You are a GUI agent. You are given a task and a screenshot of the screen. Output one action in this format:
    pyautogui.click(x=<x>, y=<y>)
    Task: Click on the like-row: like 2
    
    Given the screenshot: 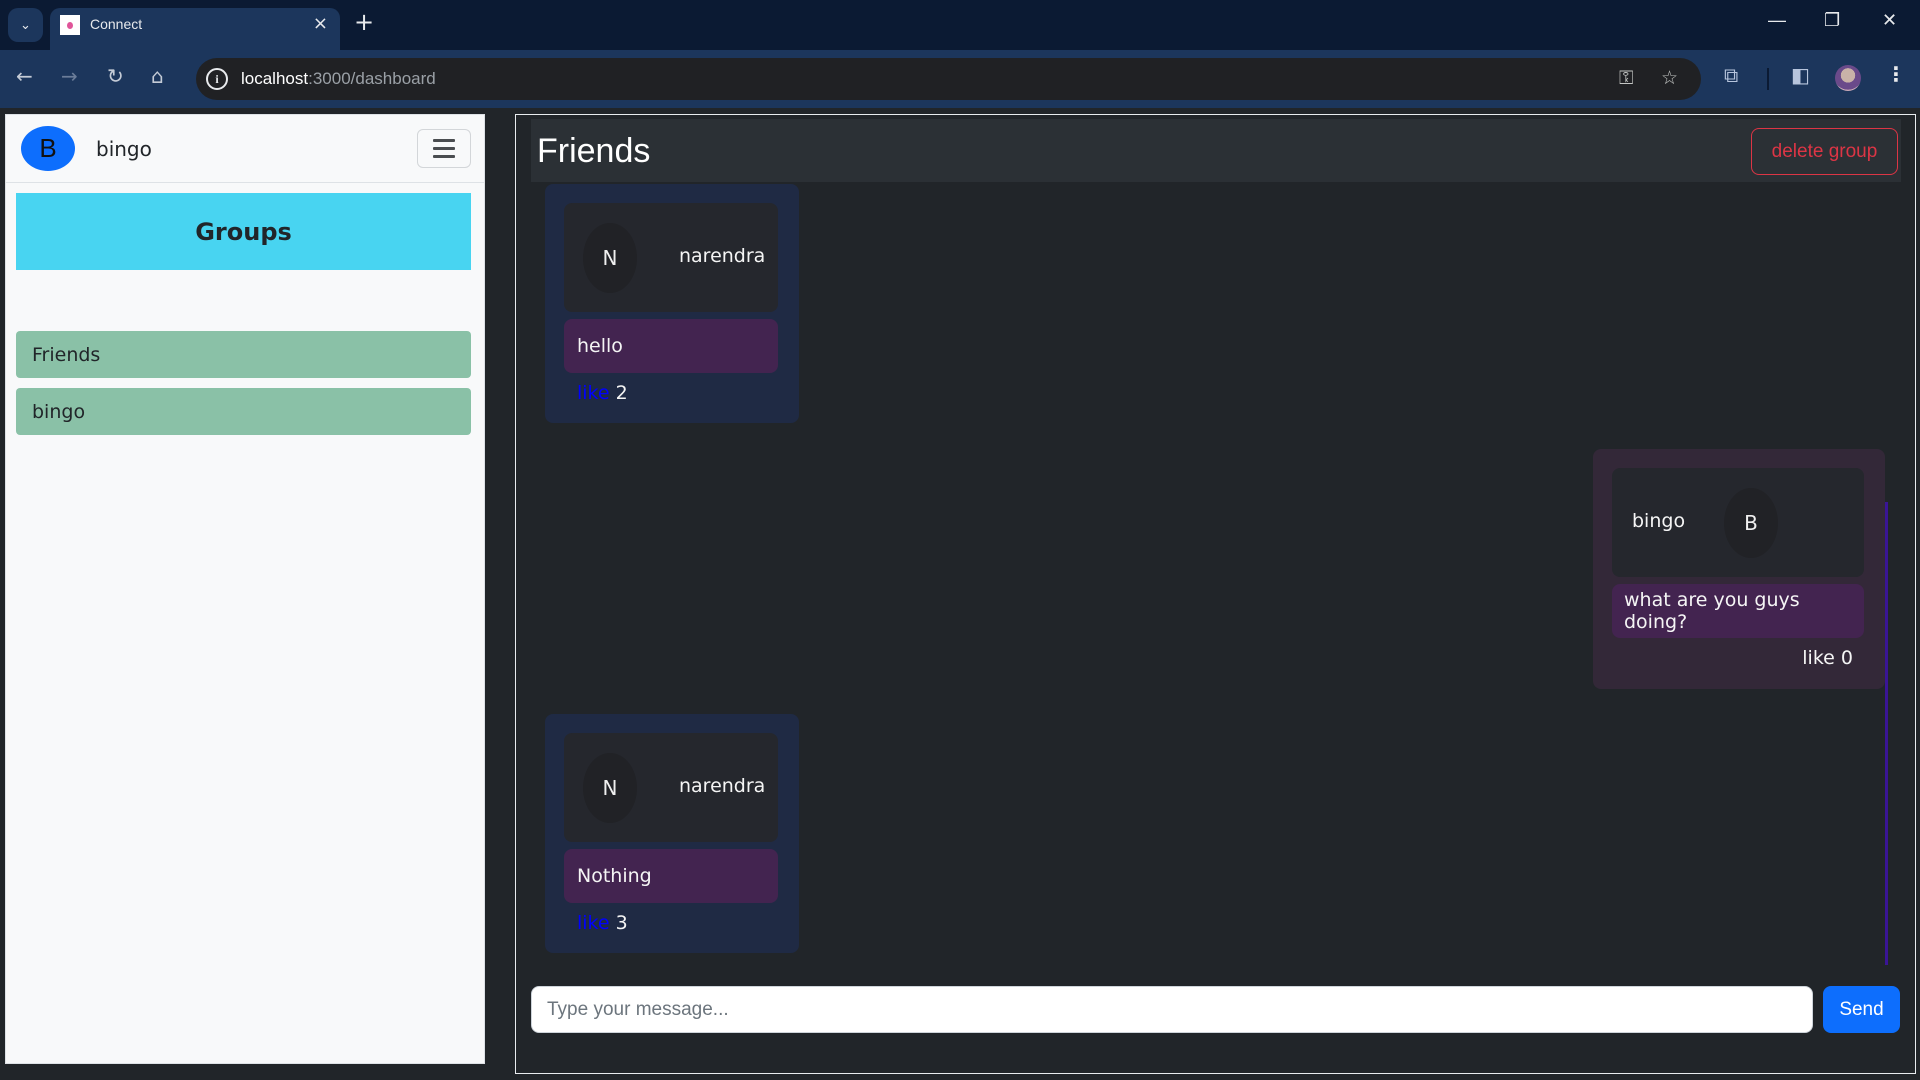 What is the action you would take?
    pyautogui.click(x=602, y=393)
    